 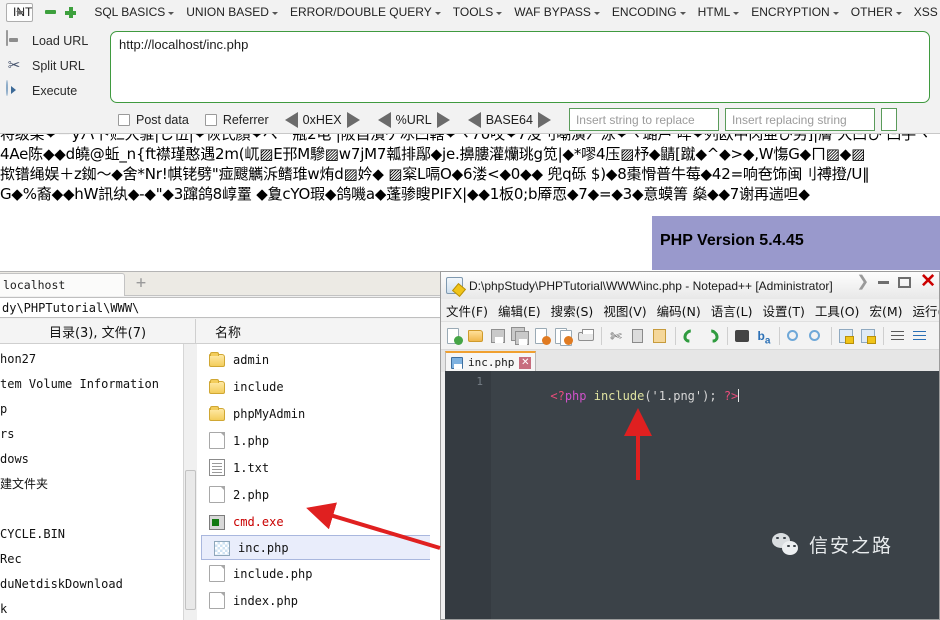 What do you see at coordinates (232, 12) in the screenshot?
I see `menu-union-based: UNION BASED` at bounding box center [232, 12].